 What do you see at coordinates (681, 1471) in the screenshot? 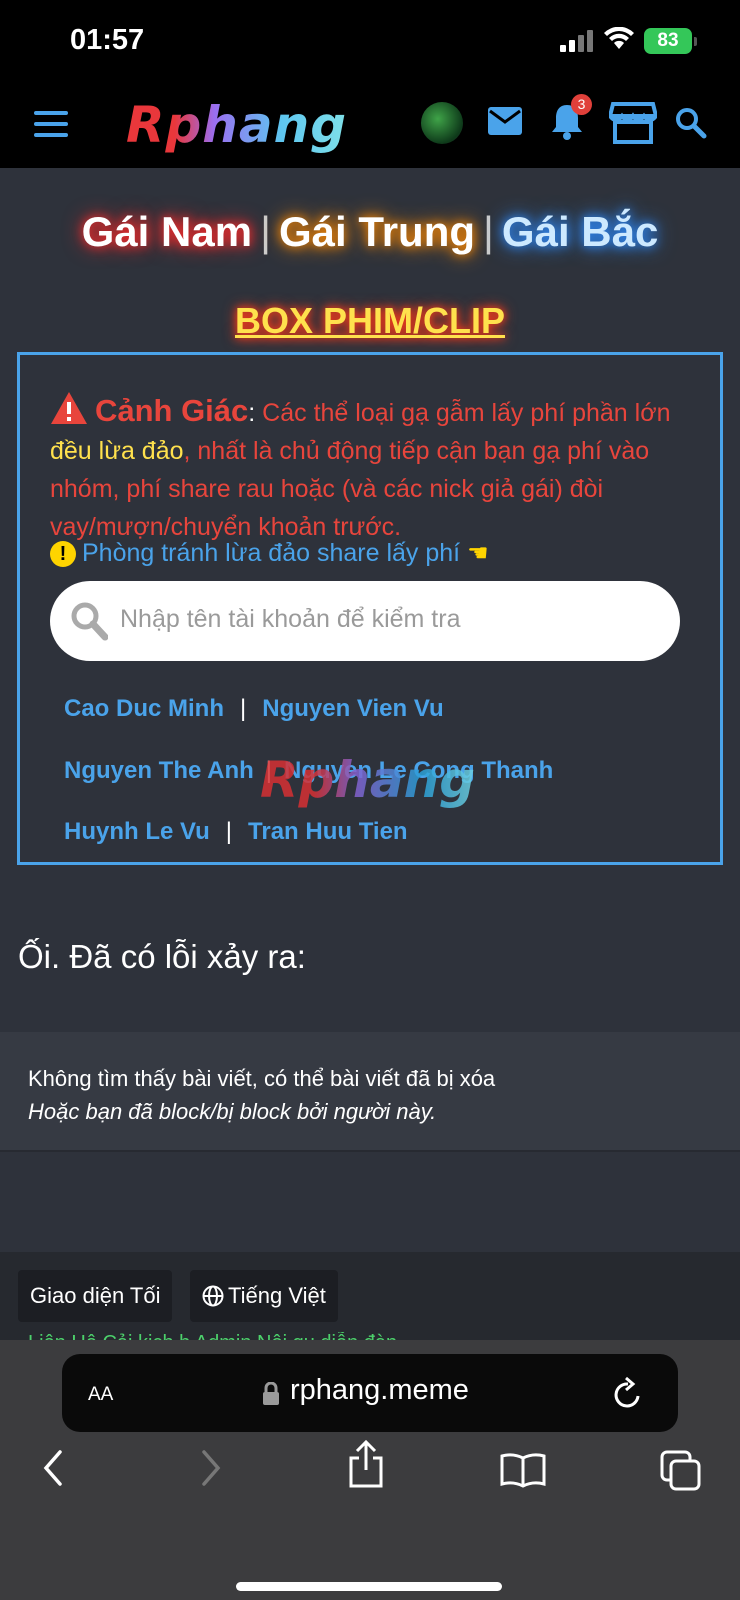
I see `tabs-icon` at bounding box center [681, 1471].